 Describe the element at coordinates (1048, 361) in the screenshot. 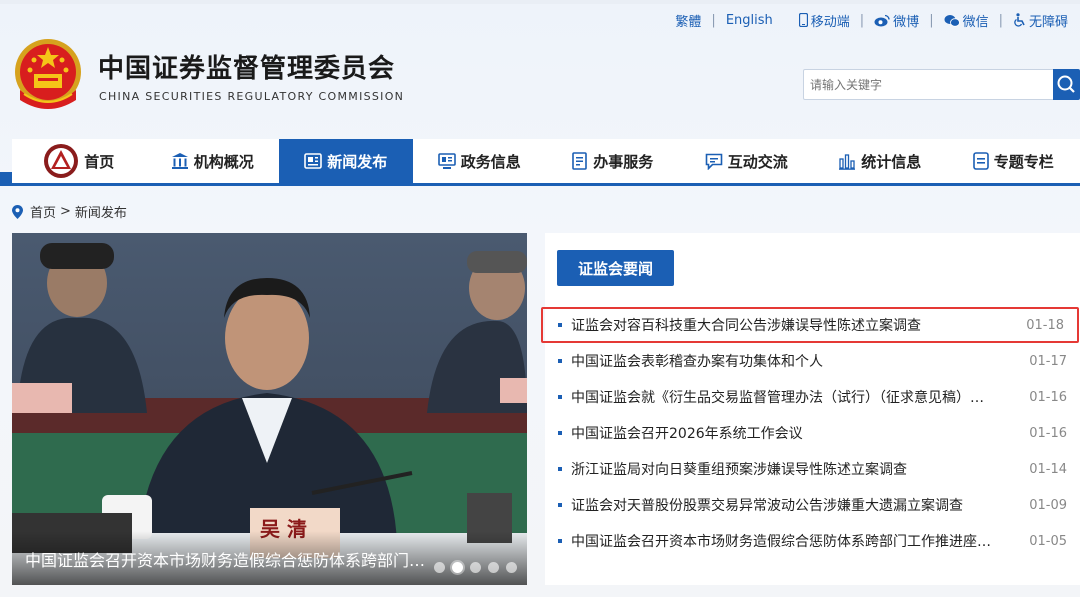

I see `news-date: 01-17` at that location.